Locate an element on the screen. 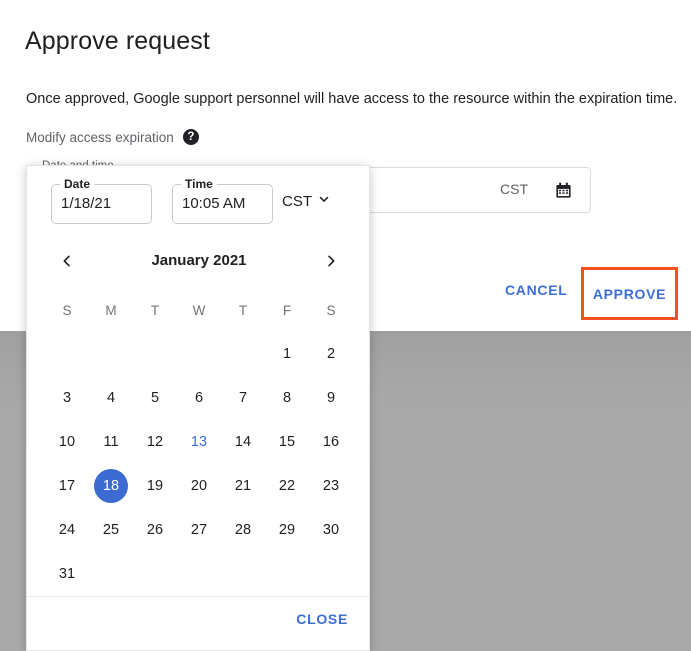 The image size is (691, 651). calendar-cell: 12 is located at coordinates (155, 442).